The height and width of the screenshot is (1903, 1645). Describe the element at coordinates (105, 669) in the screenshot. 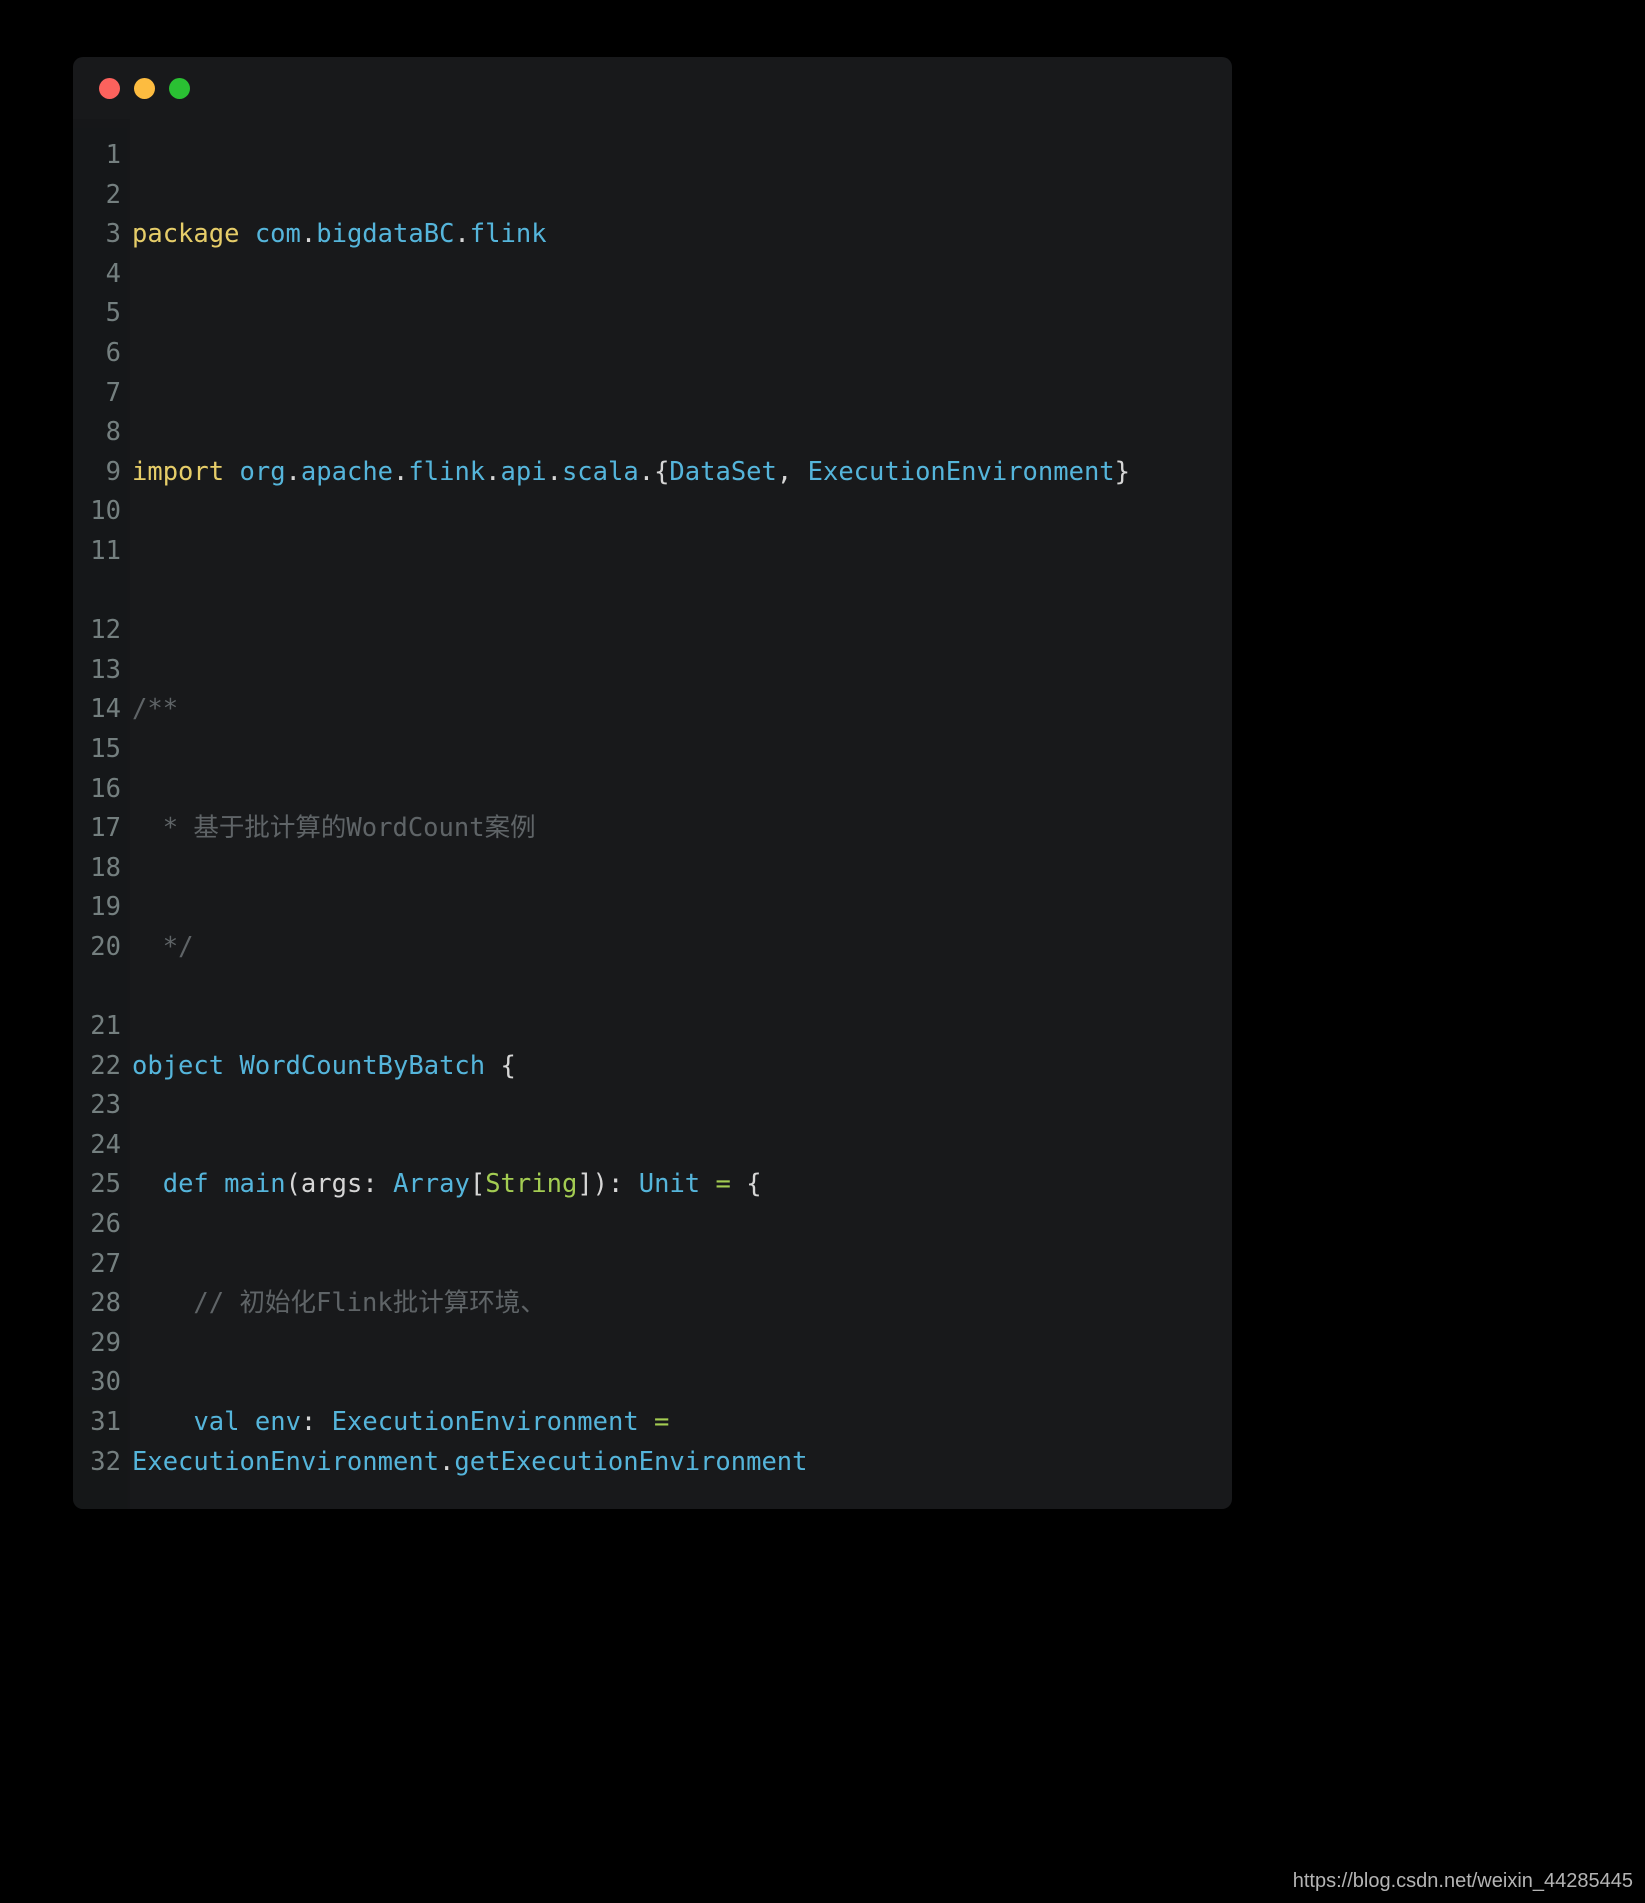

I see `line-number: 13` at that location.